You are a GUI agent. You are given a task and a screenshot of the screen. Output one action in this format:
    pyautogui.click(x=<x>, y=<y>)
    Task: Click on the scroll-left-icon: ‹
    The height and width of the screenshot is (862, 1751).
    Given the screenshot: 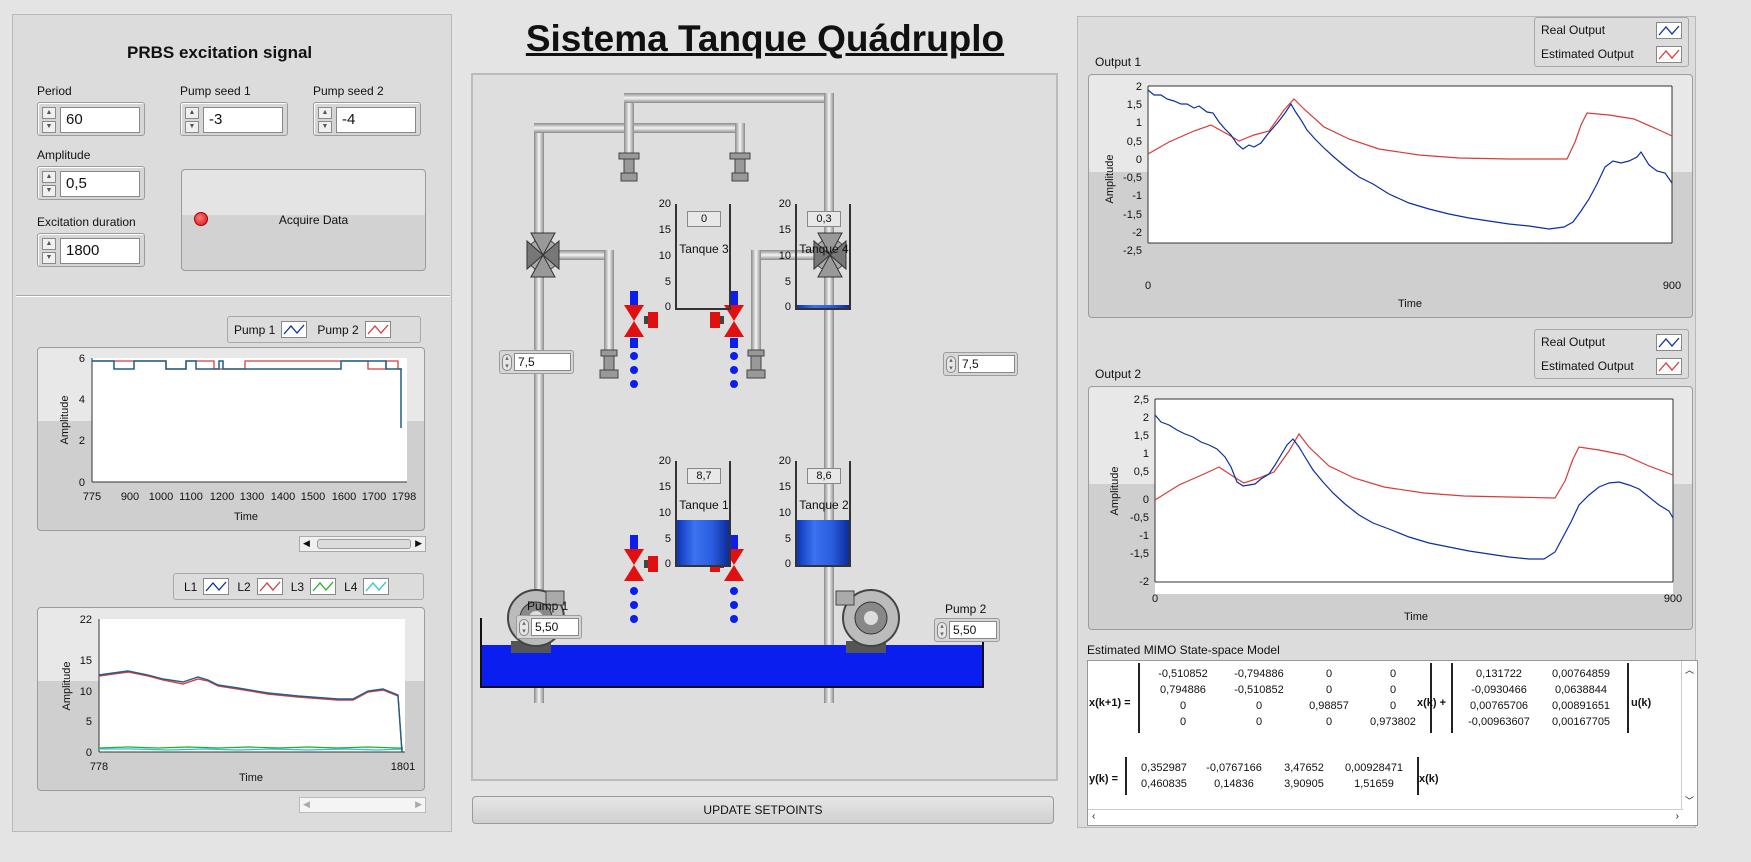 What is the action you would take?
    pyautogui.click(x=1093, y=816)
    